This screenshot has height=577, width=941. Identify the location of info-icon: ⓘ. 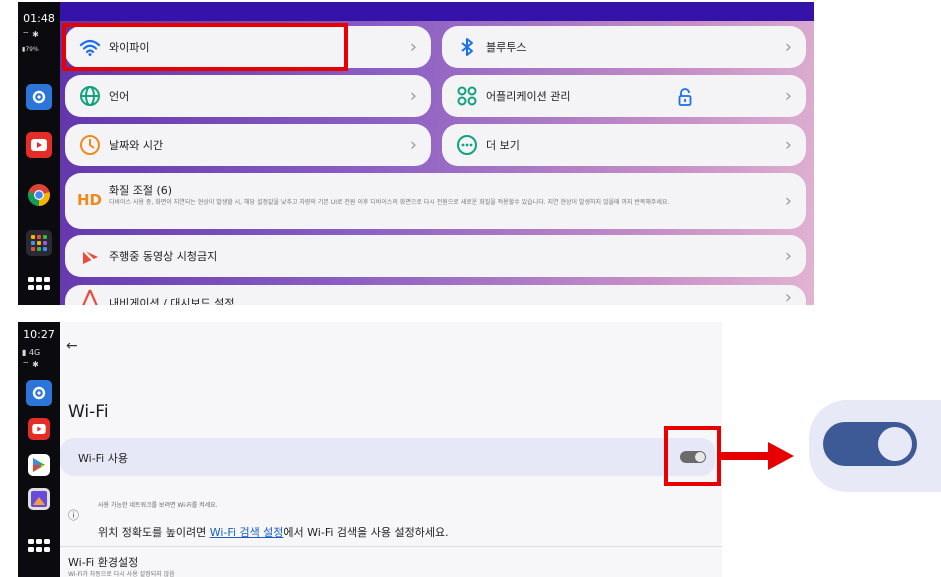
(73, 515).